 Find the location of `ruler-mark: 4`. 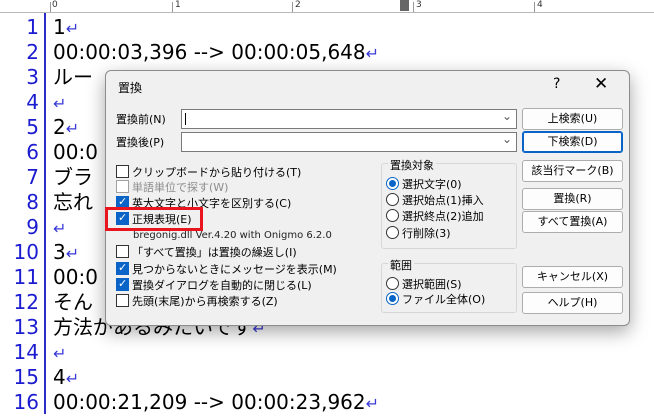

ruler-mark: 4 is located at coordinates (540, 5).